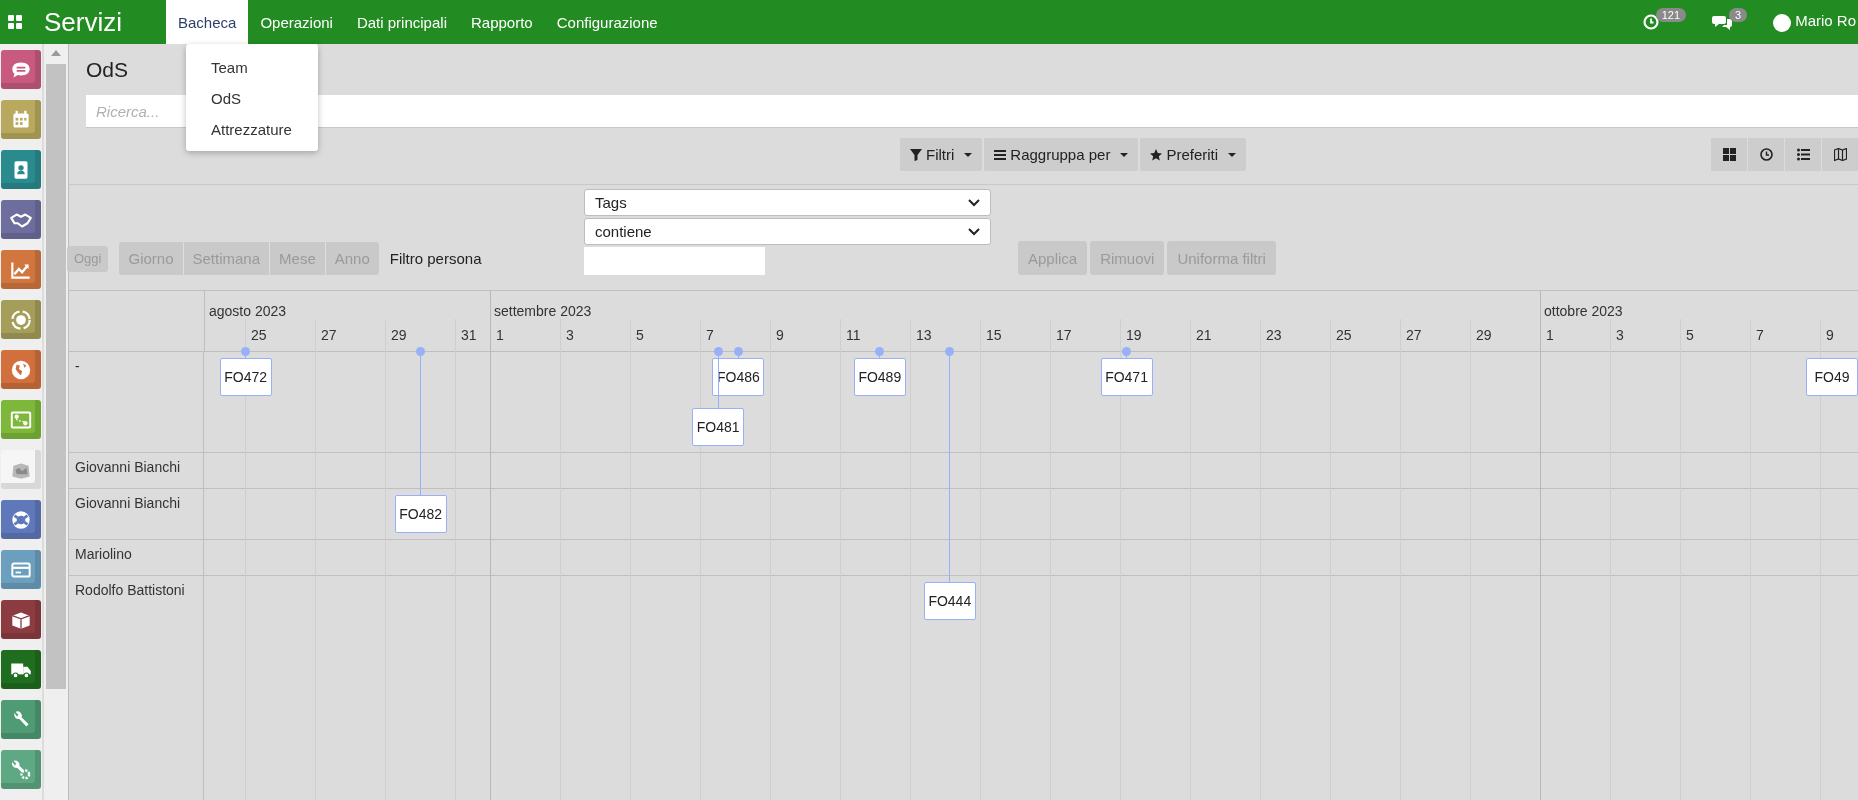  What do you see at coordinates (502, 22) in the screenshot?
I see `menu-tab: Rapporto` at bounding box center [502, 22].